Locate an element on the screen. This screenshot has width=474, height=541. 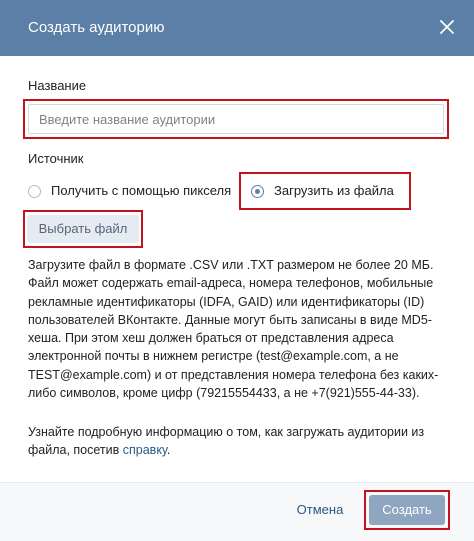
dialog-title: Создать аудиторию is located at coordinates (96, 27).